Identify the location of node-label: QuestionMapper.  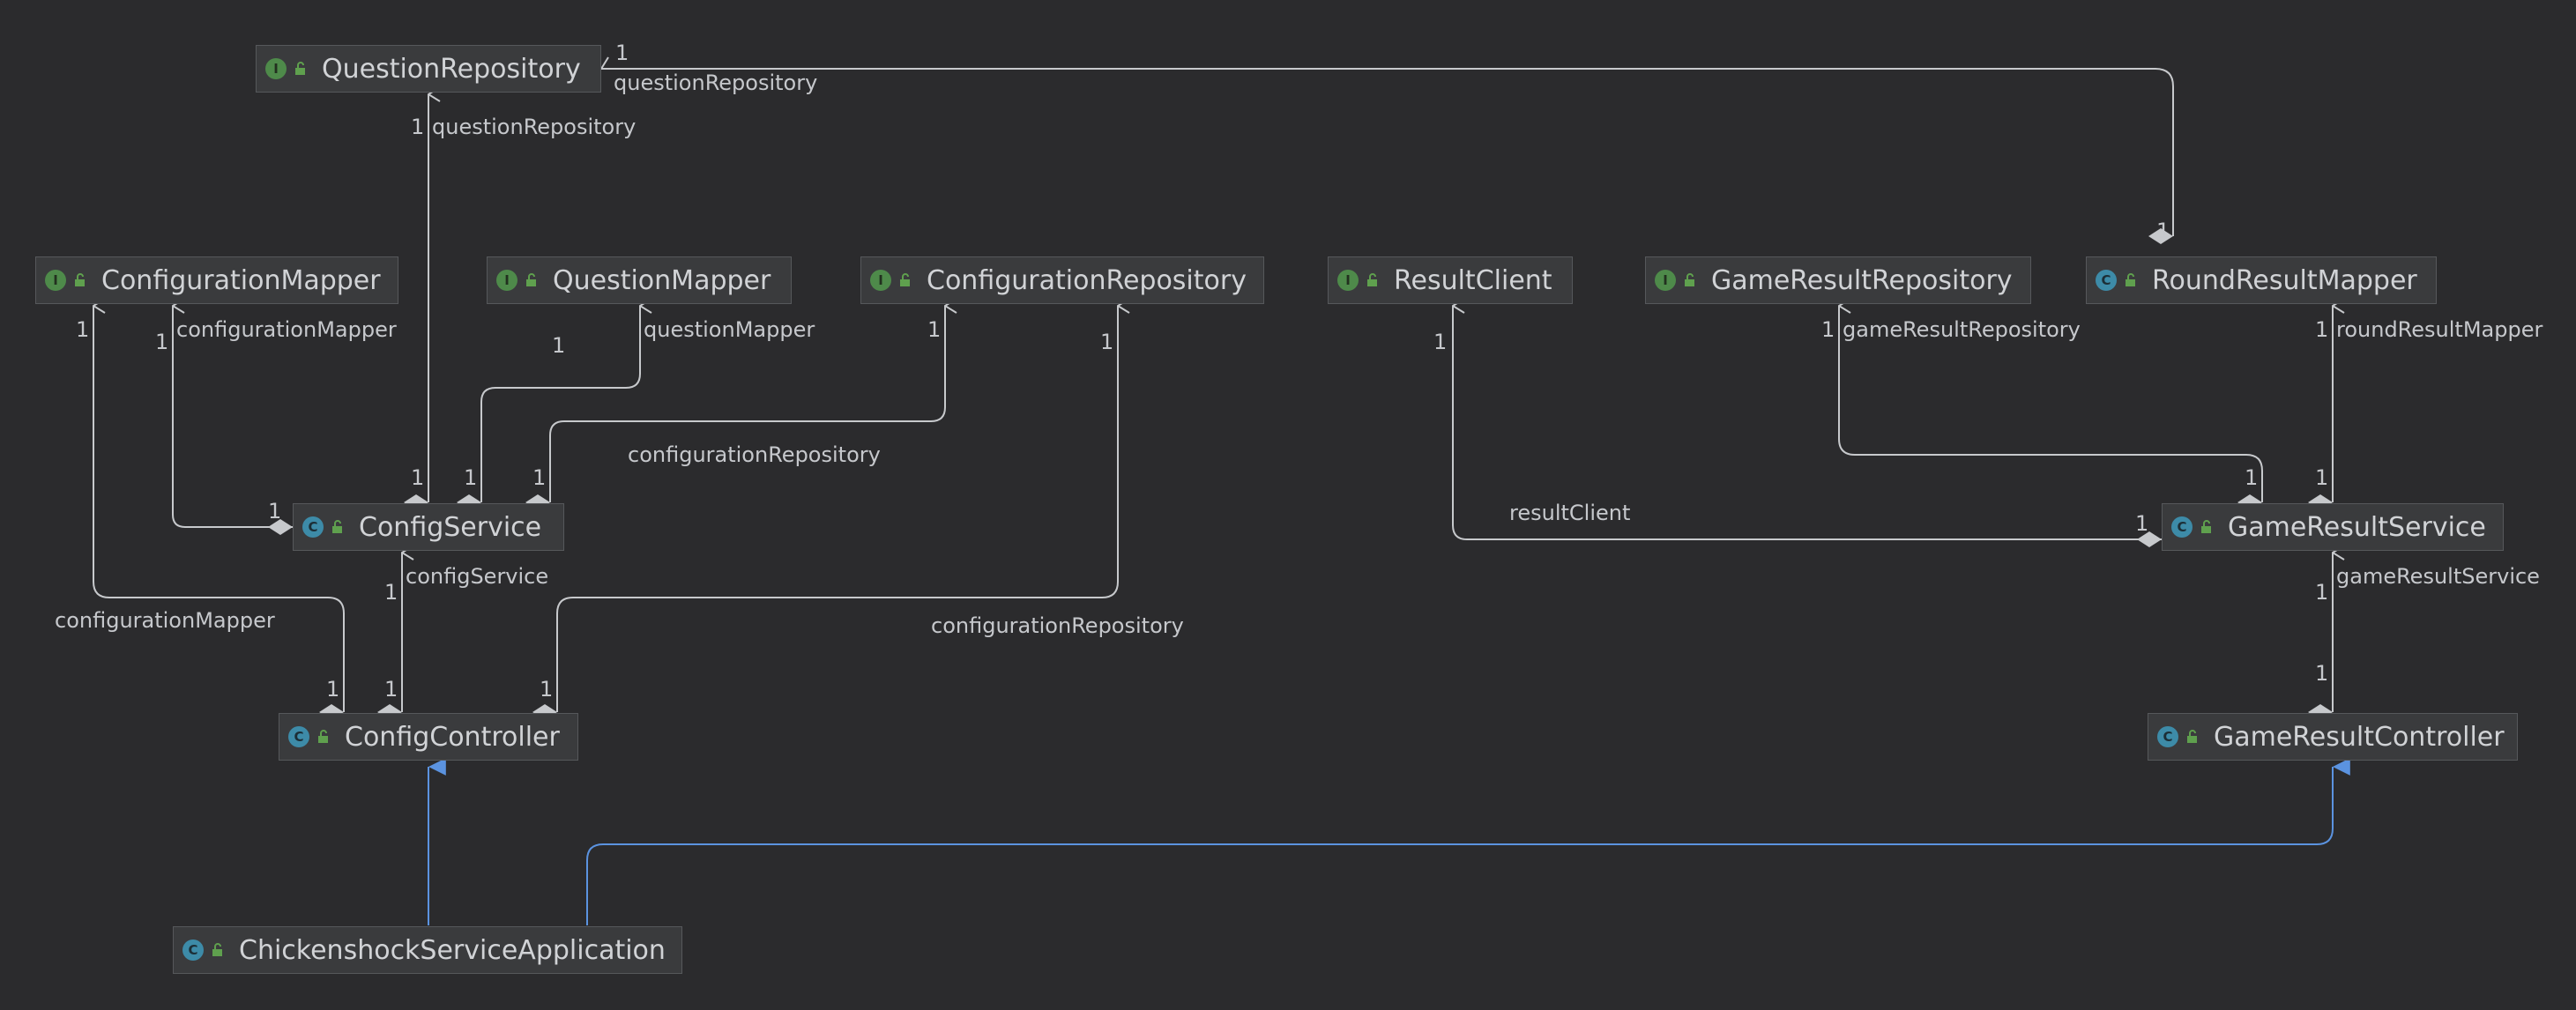
(662, 280).